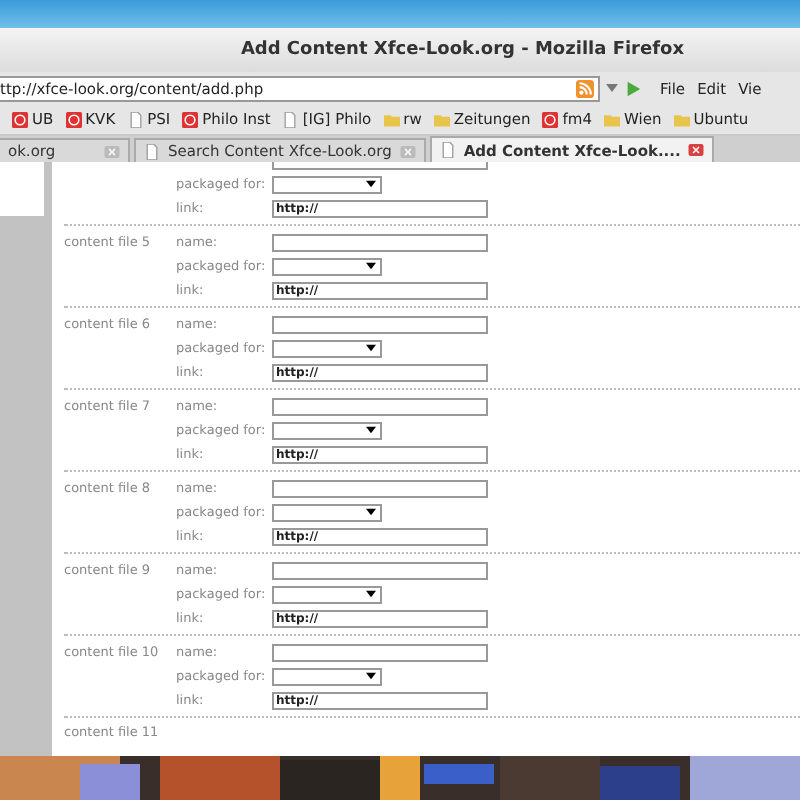 Image resolution: width=800 pixels, height=800 pixels. I want to click on feed-icon, so click(585, 88).